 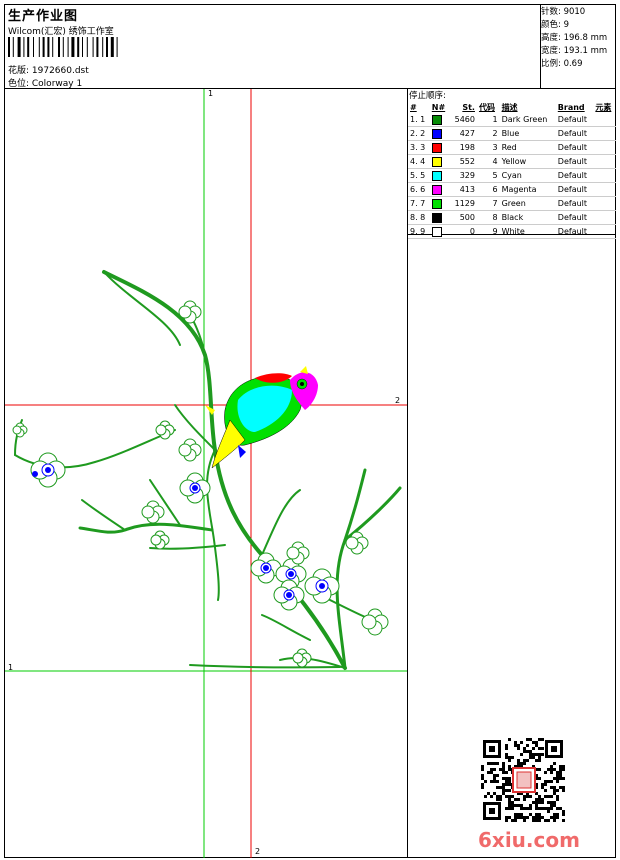 What do you see at coordinates (398, 400) in the screenshot?
I see `axis-label-red-right: 2` at bounding box center [398, 400].